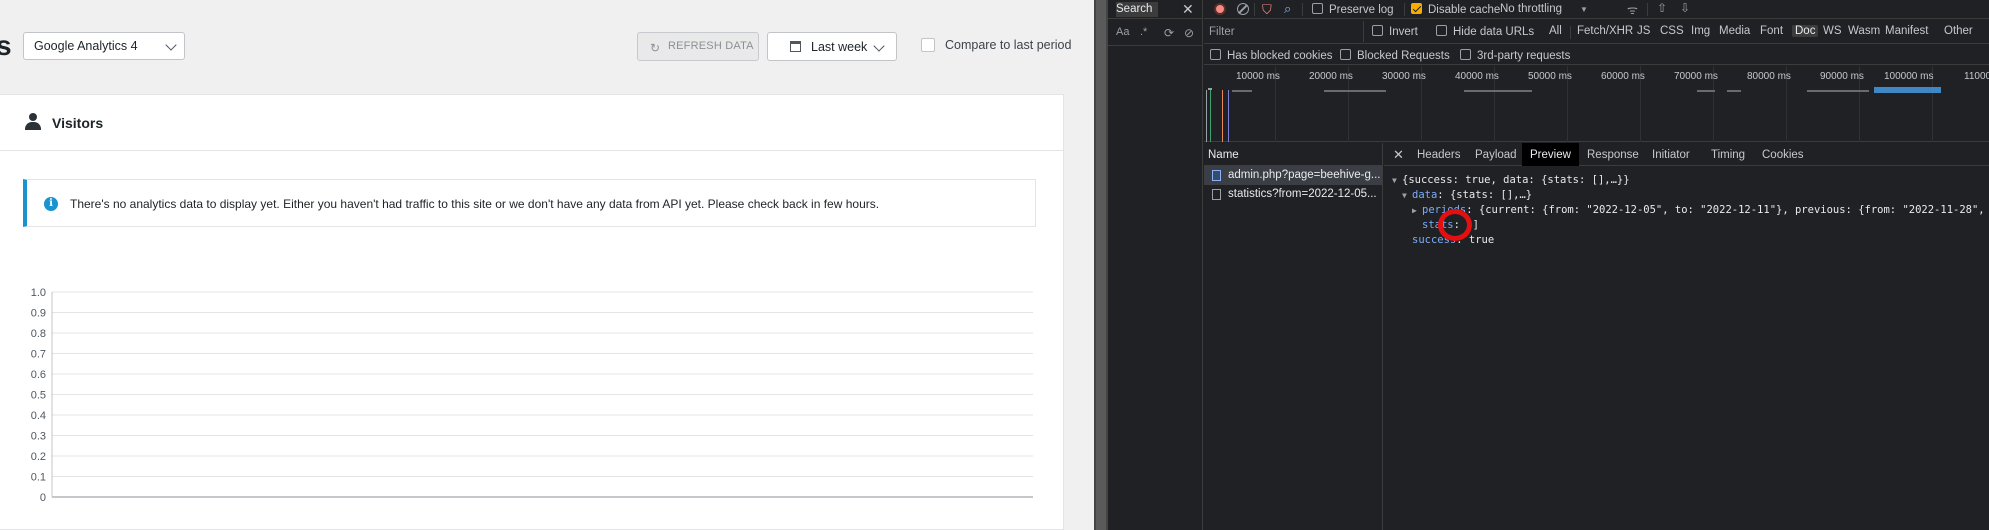  What do you see at coordinates (1672, 31) in the screenshot?
I see `type-filter-css: CSS` at bounding box center [1672, 31].